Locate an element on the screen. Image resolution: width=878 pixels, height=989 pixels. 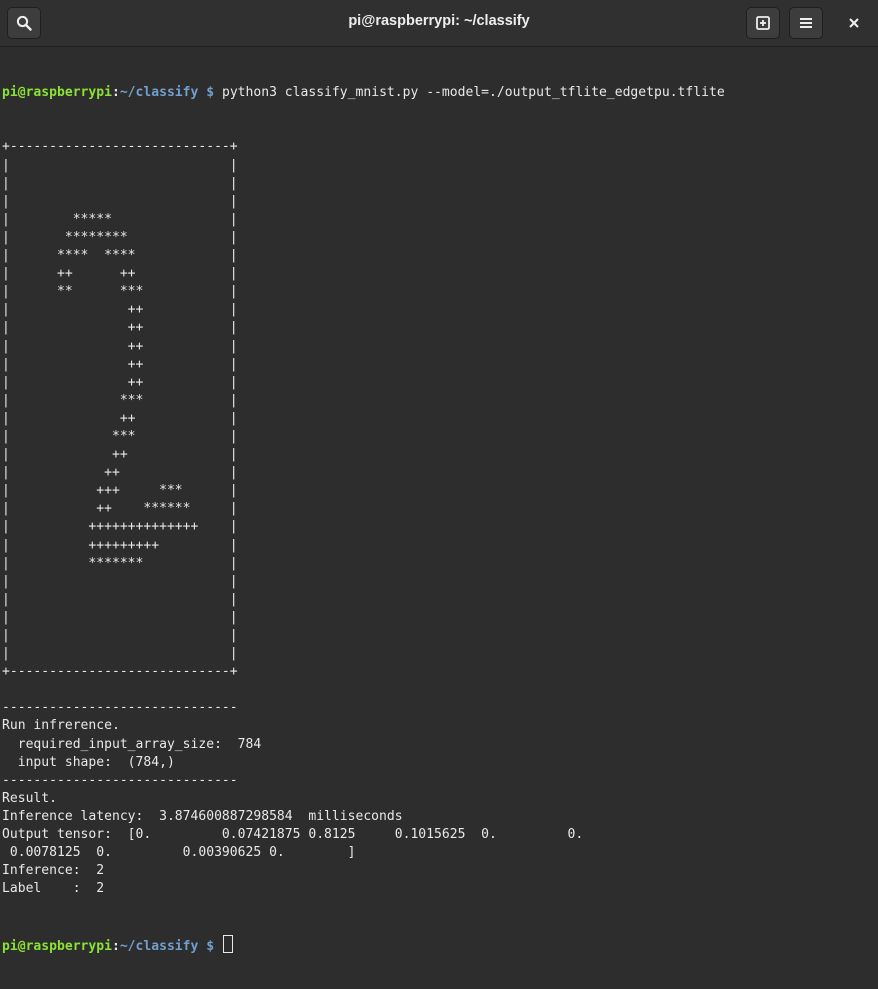
text-cursor is located at coordinates (227, 943).